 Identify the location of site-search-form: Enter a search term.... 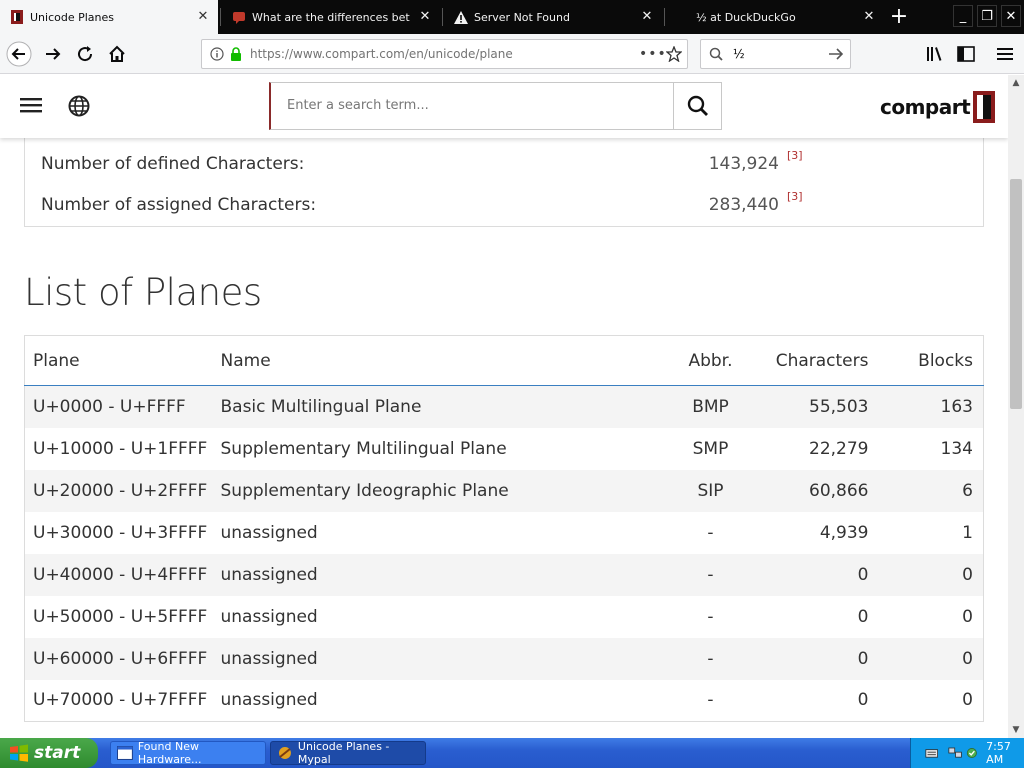
(495, 106).